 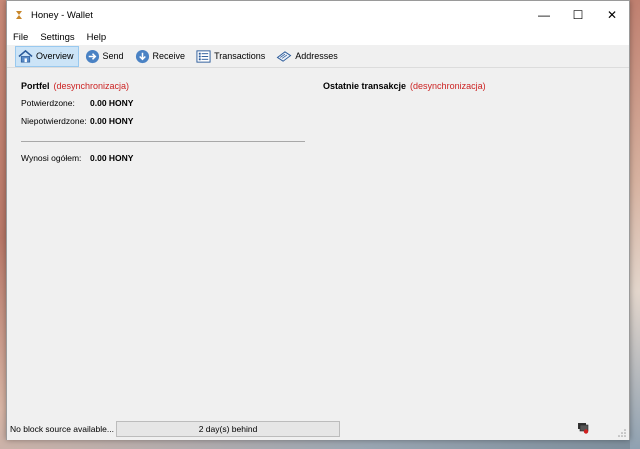 I want to click on confirmed-label: Potwierdzone:, so click(x=48, y=103).